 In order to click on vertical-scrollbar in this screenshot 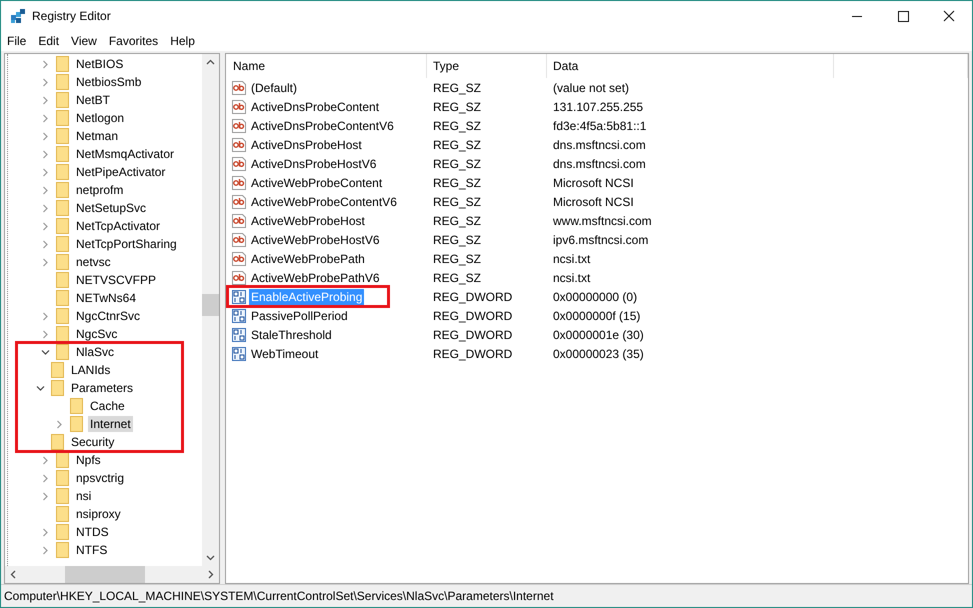, I will do `click(210, 310)`.